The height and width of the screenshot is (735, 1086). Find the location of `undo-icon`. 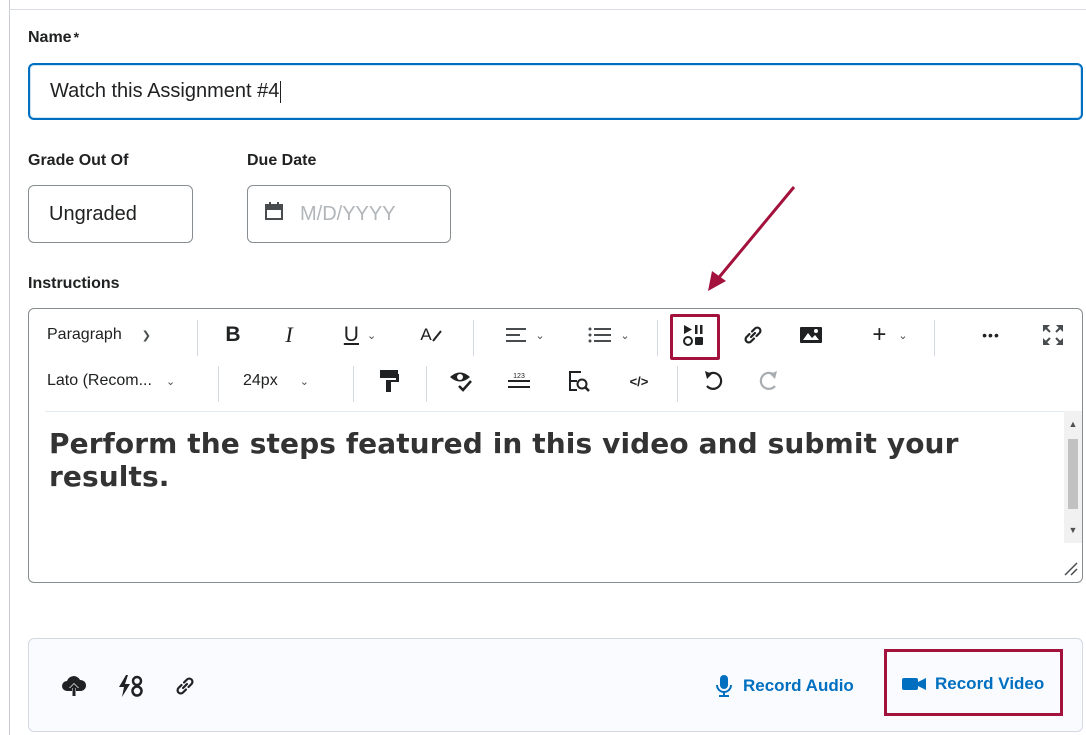

undo-icon is located at coordinates (714, 380).